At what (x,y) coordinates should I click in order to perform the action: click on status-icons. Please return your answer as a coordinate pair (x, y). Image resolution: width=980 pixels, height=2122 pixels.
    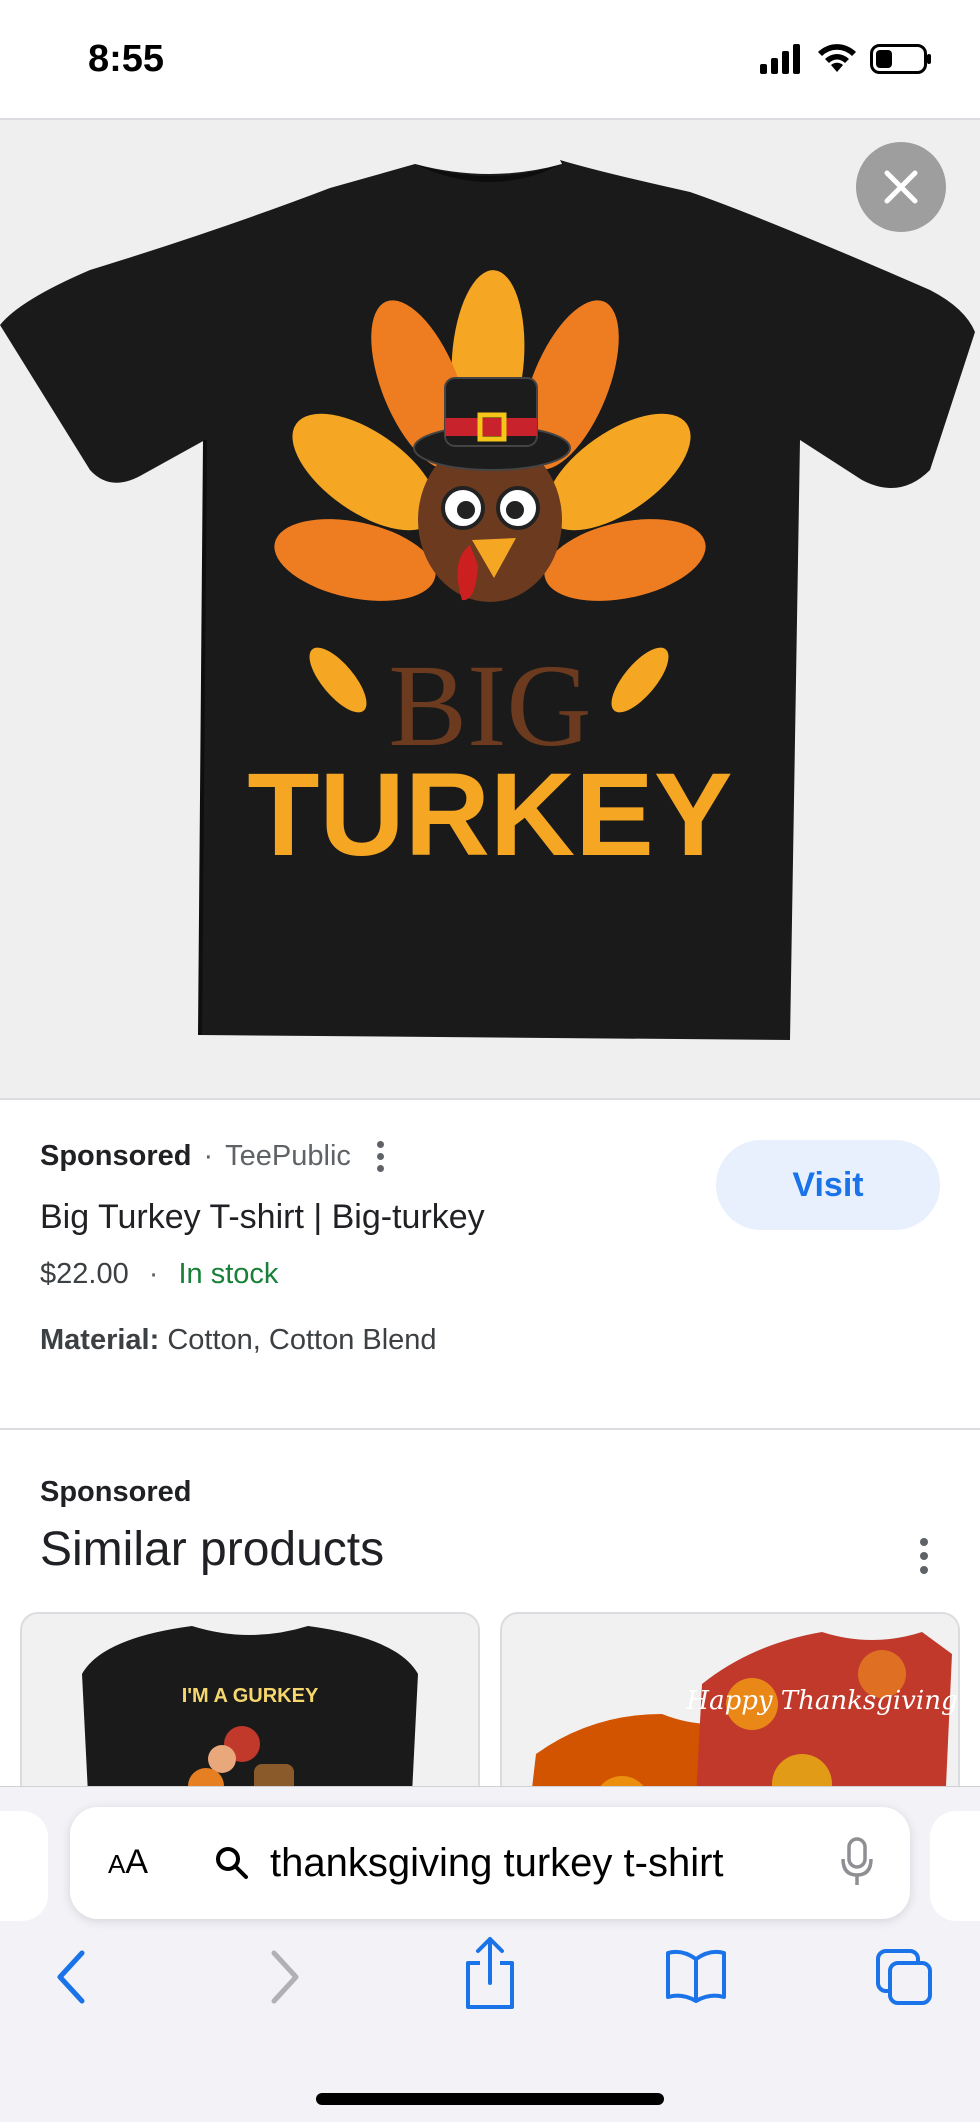
    Looking at the image, I should click on (846, 59).